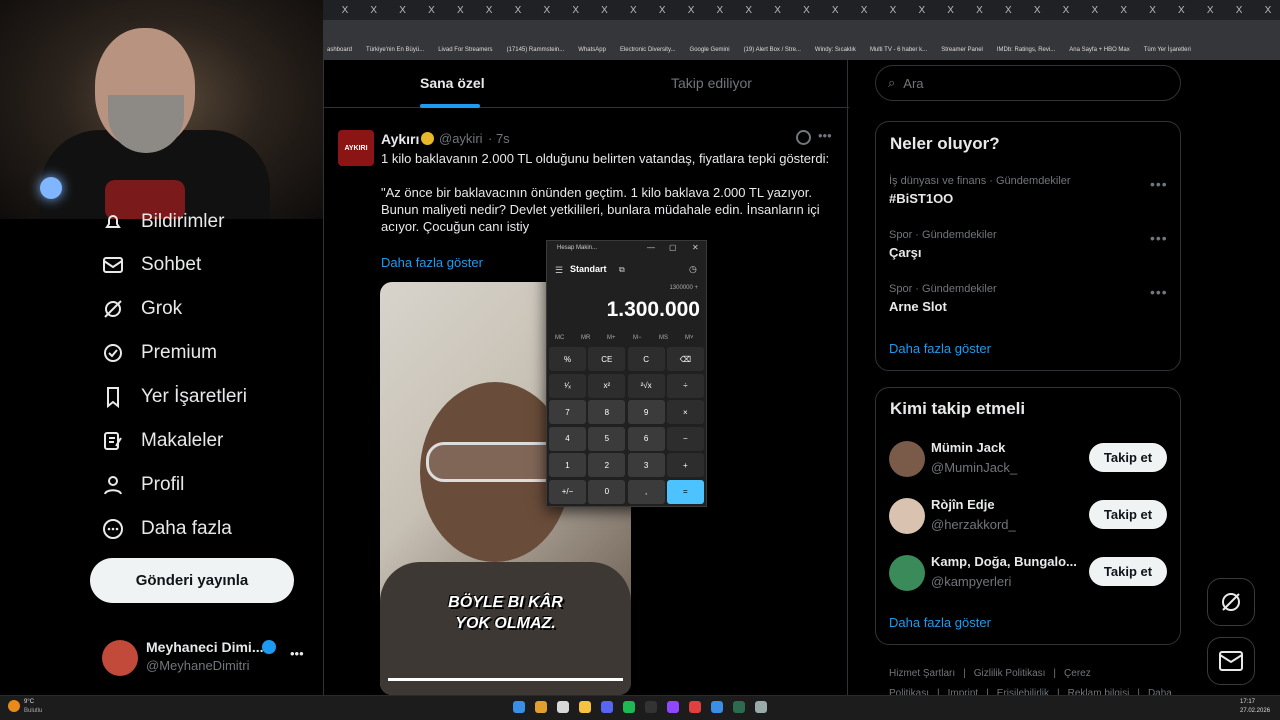  I want to click on trends-more-link: Daha fazla göster, so click(940, 348).